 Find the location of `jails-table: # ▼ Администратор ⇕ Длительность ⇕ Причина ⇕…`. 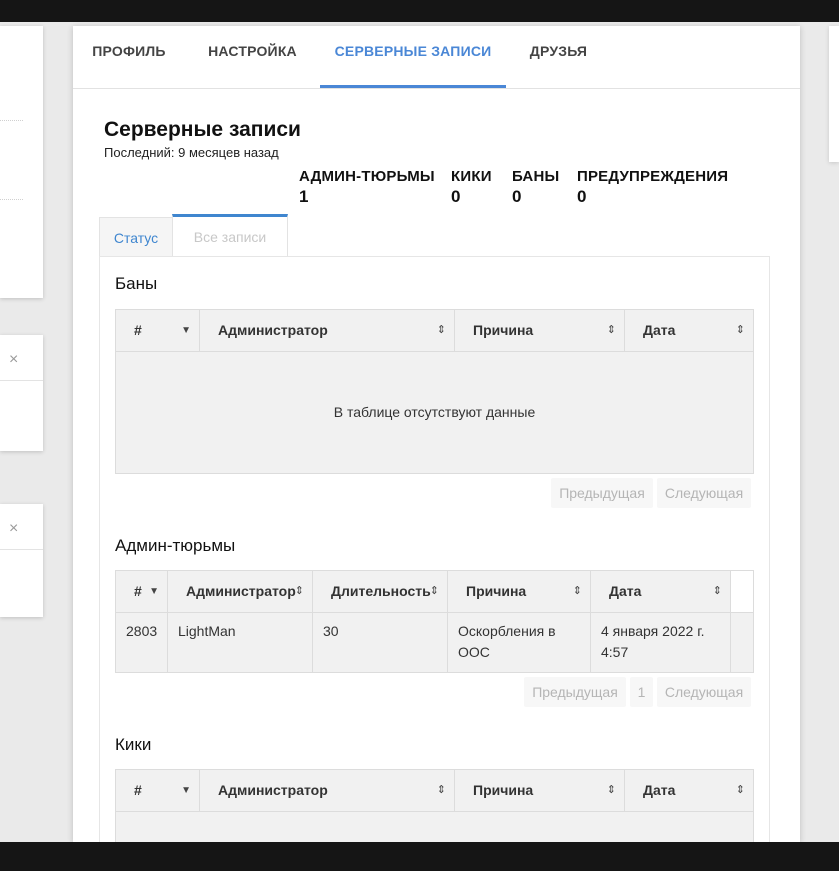

jails-table: # ▼ Администратор ⇕ Длительность ⇕ Причина ⇕… is located at coordinates (434, 621).